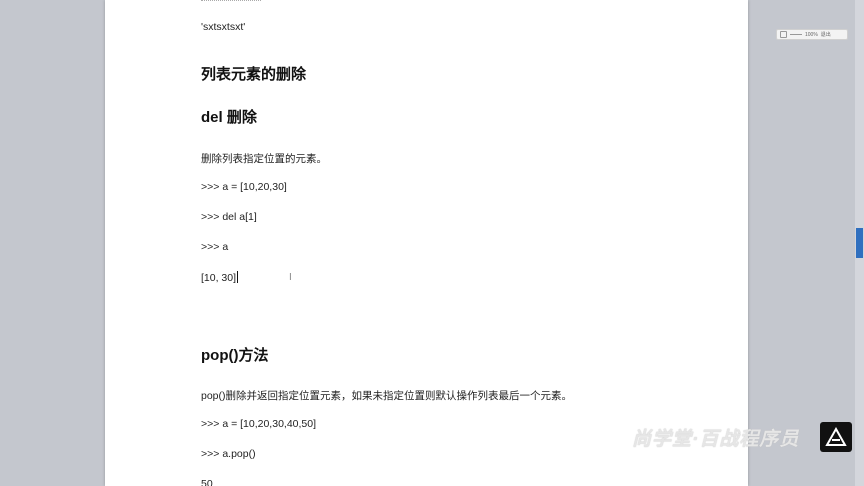  What do you see at coordinates (244, 187) in the screenshot?
I see `del-code-line-1: >>> a = [10,20,30]` at bounding box center [244, 187].